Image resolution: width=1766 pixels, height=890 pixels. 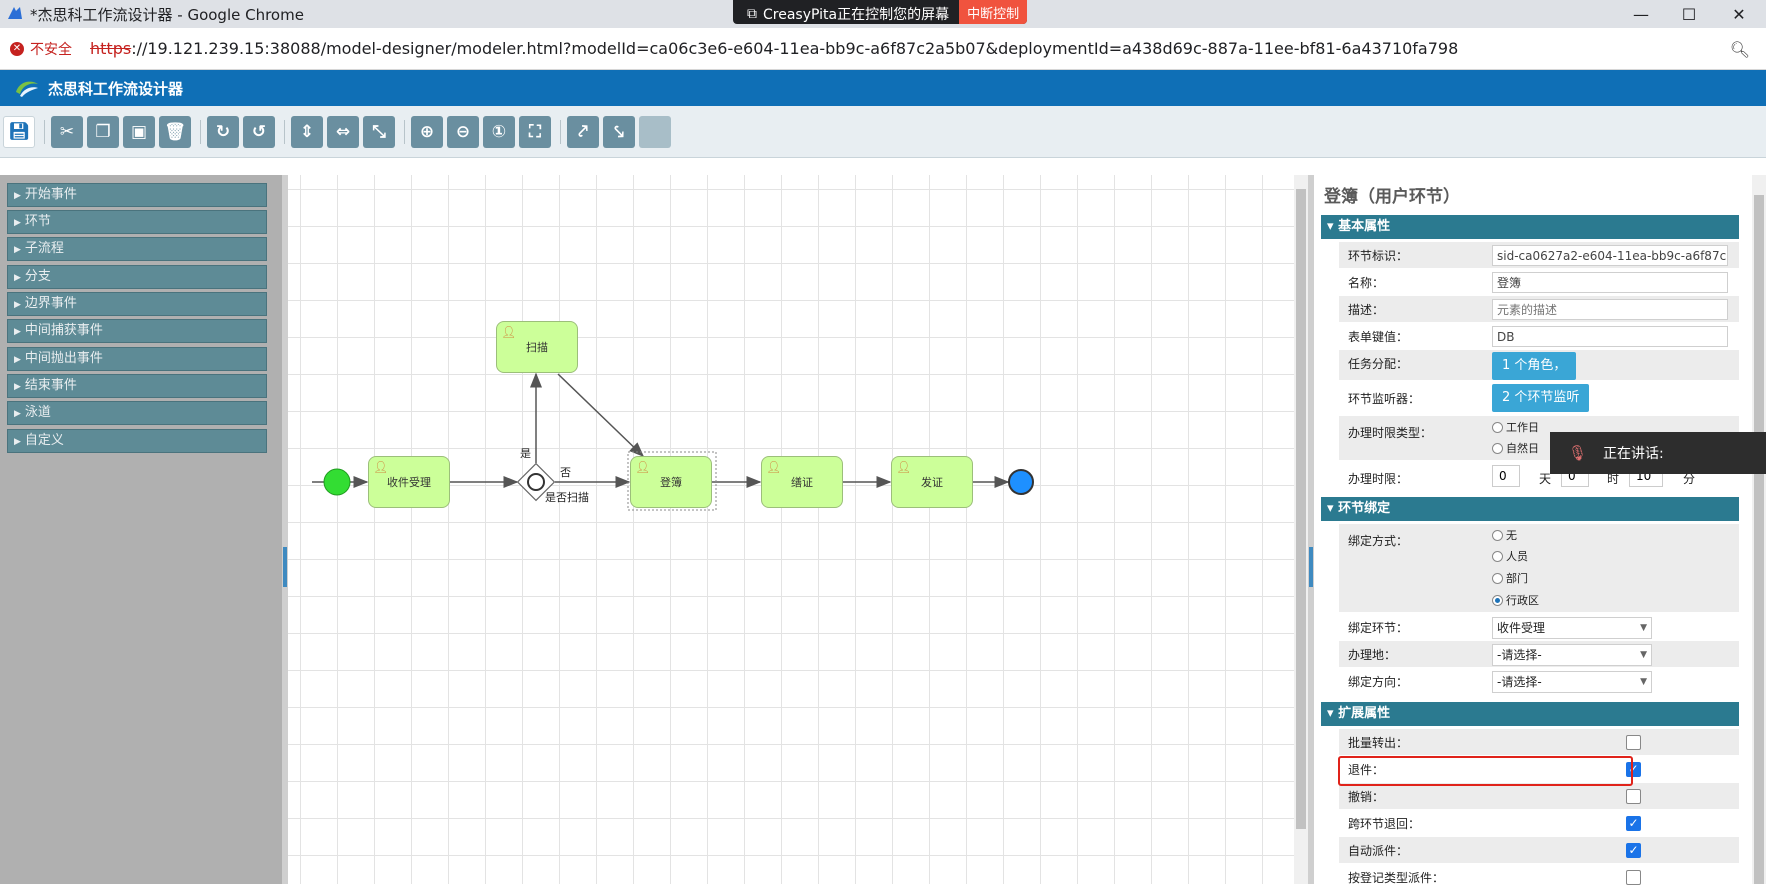 What do you see at coordinates (103, 132) in the screenshot?
I see `copy-button: ❐` at bounding box center [103, 132].